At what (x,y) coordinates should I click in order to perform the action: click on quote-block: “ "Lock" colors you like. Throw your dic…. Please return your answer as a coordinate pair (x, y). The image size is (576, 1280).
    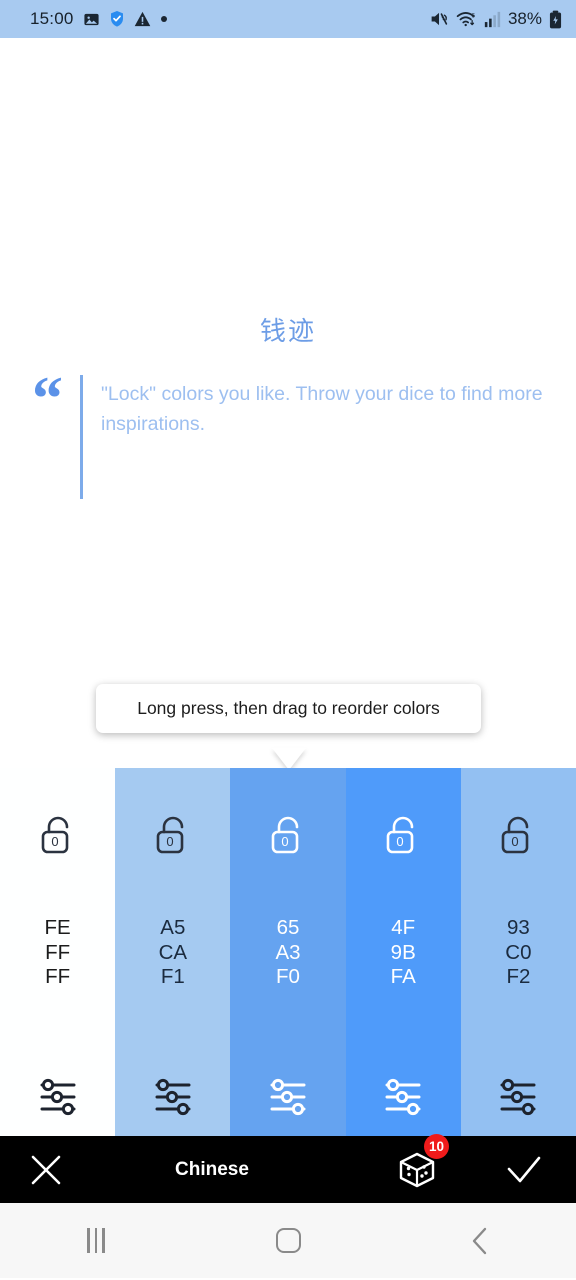
    Looking at the image, I should click on (289, 432).